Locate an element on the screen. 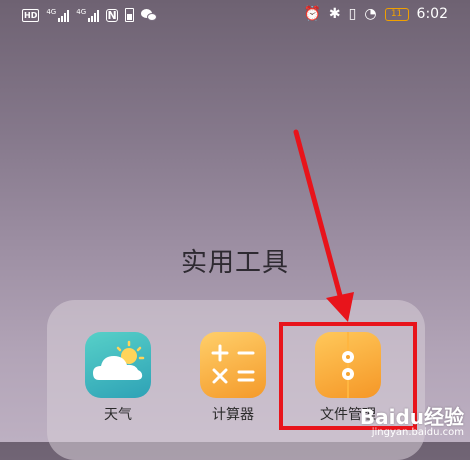 The height and width of the screenshot is (460, 470). watermark-url: jingyan.baidu.com is located at coordinates (417, 432).